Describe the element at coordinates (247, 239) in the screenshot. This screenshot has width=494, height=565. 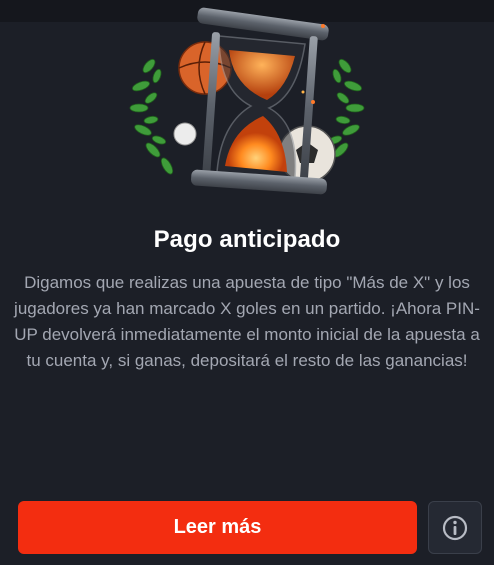
I see `page-title: Pago anticipado` at that location.